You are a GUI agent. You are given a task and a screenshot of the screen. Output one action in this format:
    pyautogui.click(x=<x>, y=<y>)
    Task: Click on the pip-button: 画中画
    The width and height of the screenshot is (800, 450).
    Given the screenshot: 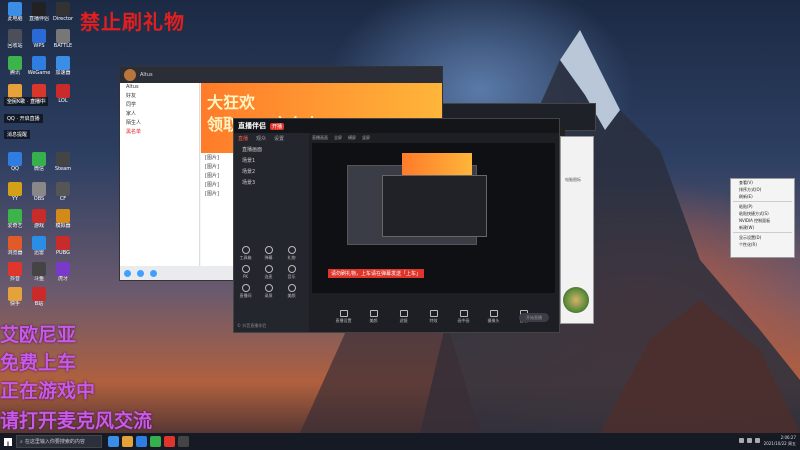 What is the action you would take?
    pyautogui.click(x=464, y=317)
    